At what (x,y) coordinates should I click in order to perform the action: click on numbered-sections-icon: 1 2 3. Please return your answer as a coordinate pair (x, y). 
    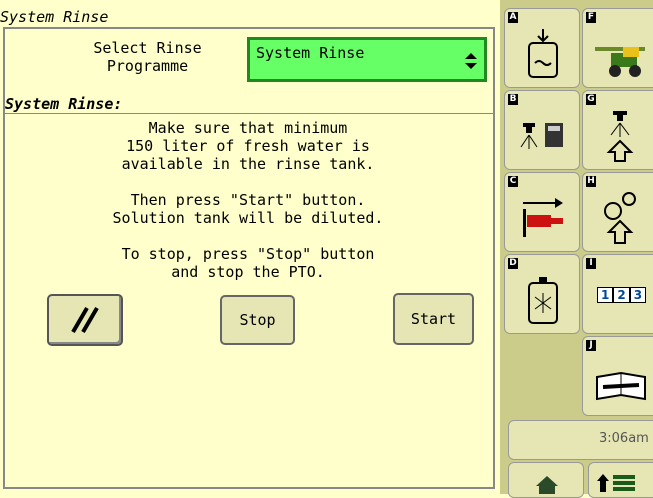
    Looking at the image, I should click on (622, 295).